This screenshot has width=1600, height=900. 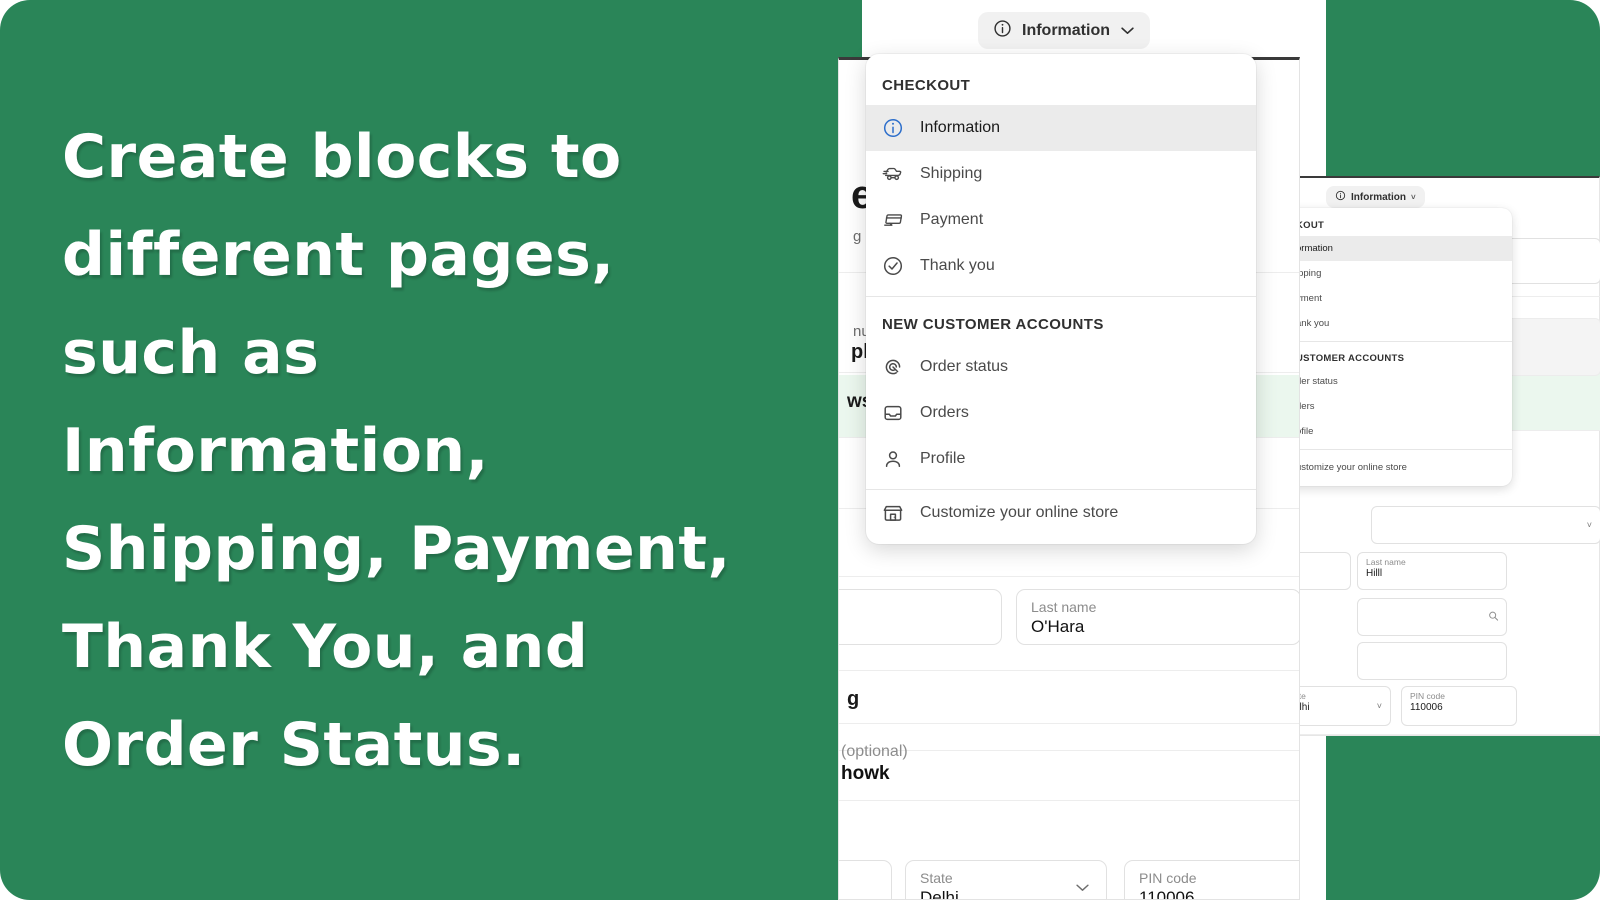 I want to click on mini-preview-panel: ˅ Last name Hilll ate elhi ˅, so click(x=1437, y=456).